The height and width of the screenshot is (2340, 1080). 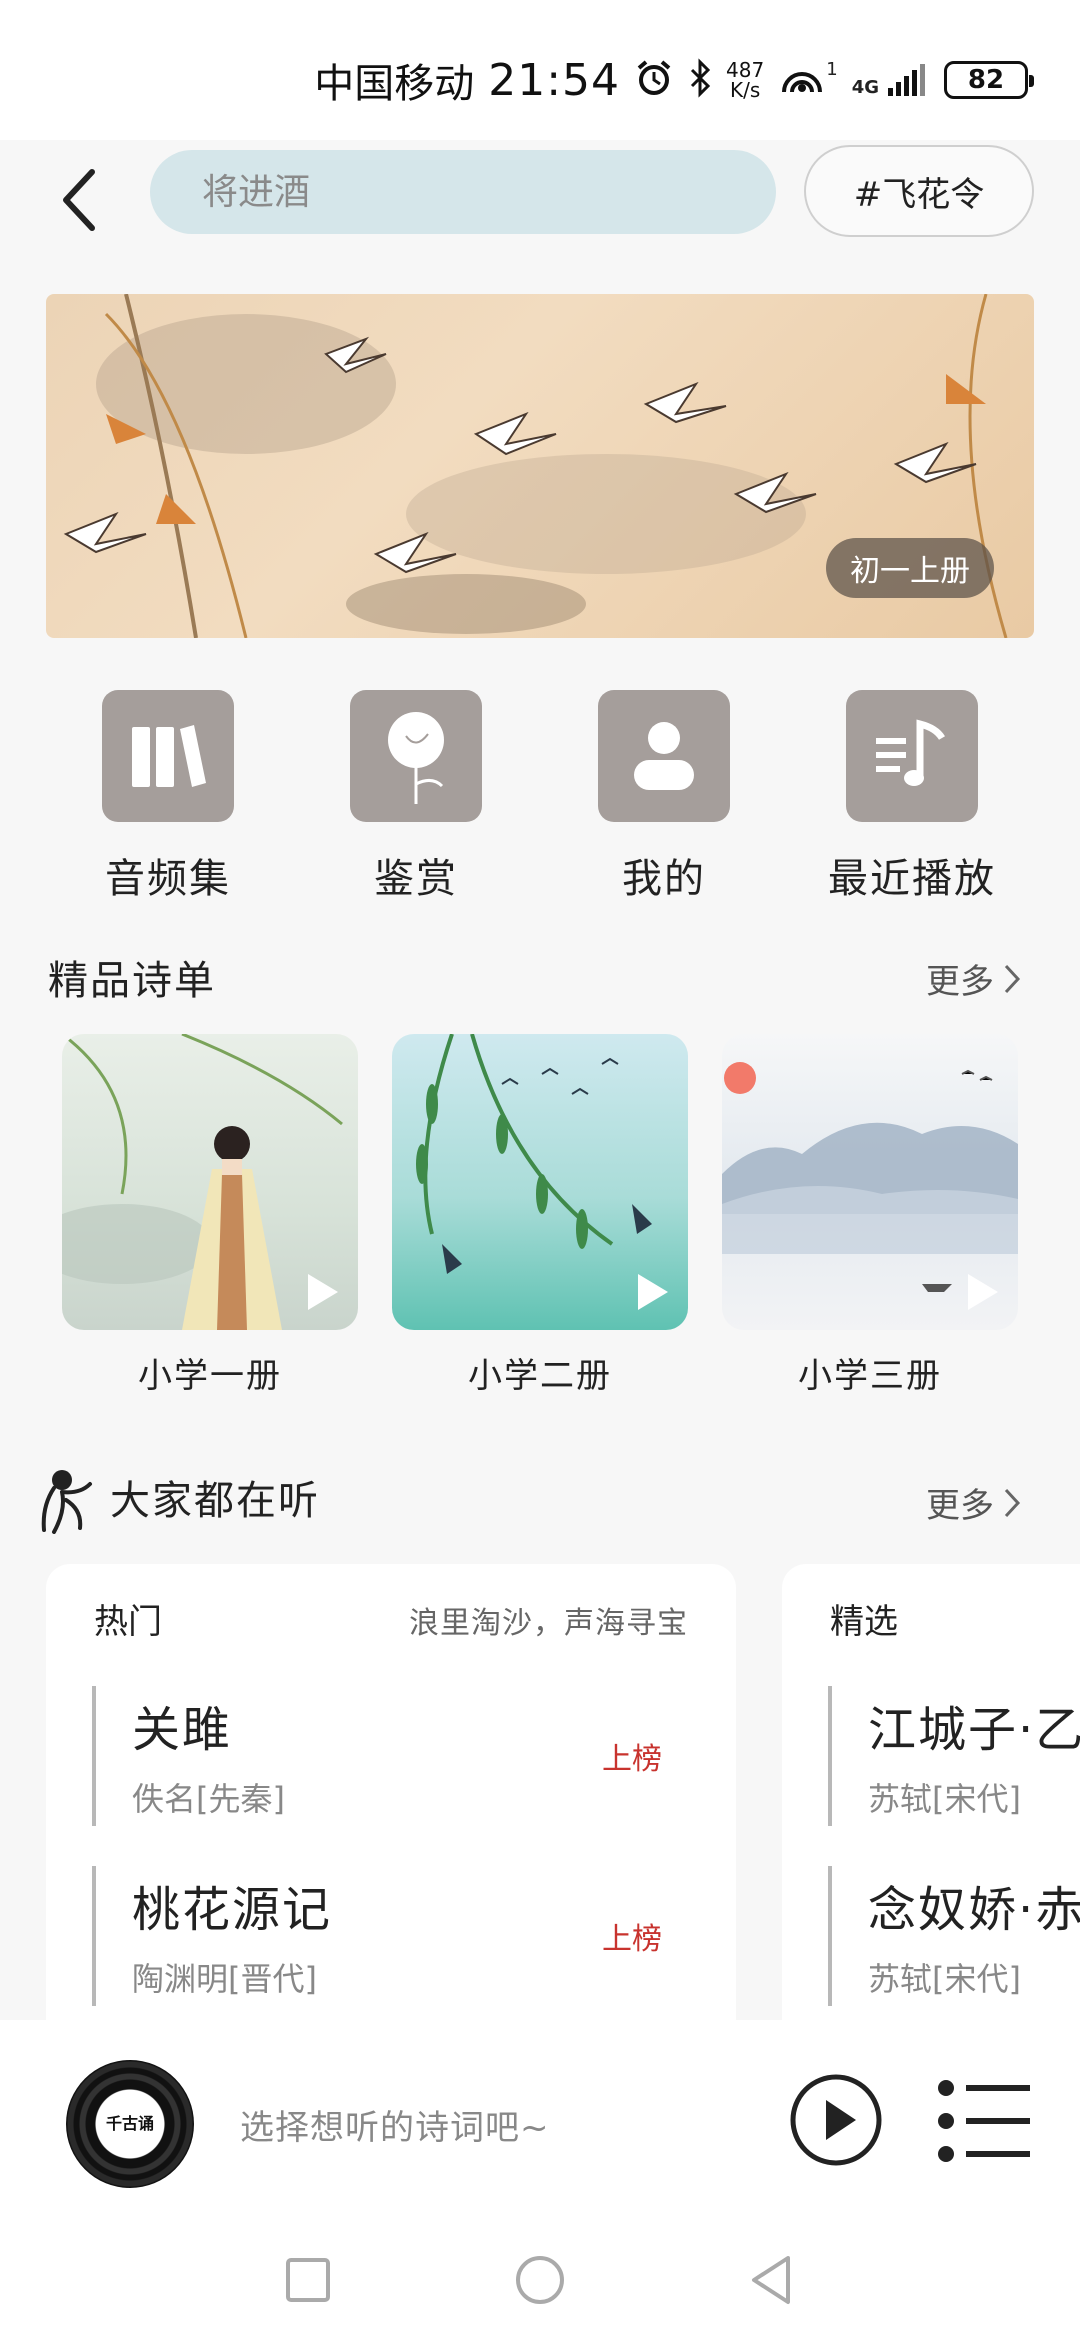 What do you see at coordinates (891, 80) in the screenshot?
I see `signal-icon: 4G` at bounding box center [891, 80].